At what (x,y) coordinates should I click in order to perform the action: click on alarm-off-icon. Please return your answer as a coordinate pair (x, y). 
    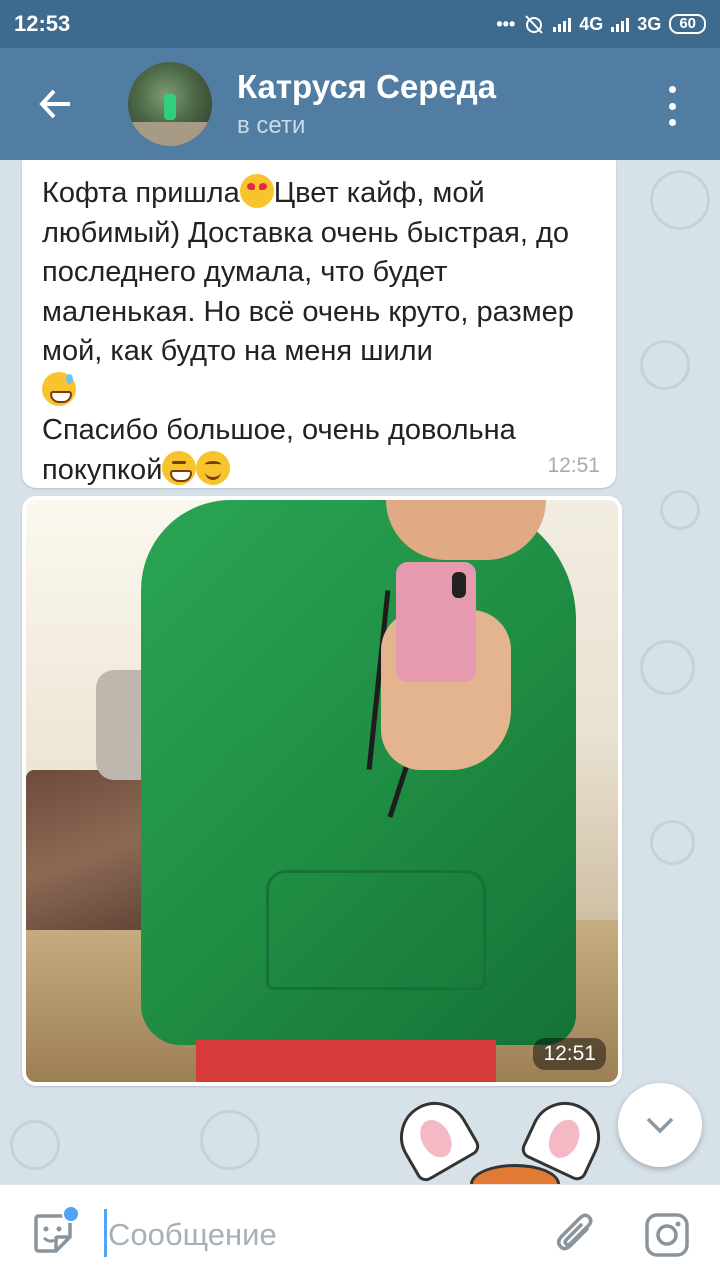
    Looking at the image, I should click on (534, 24).